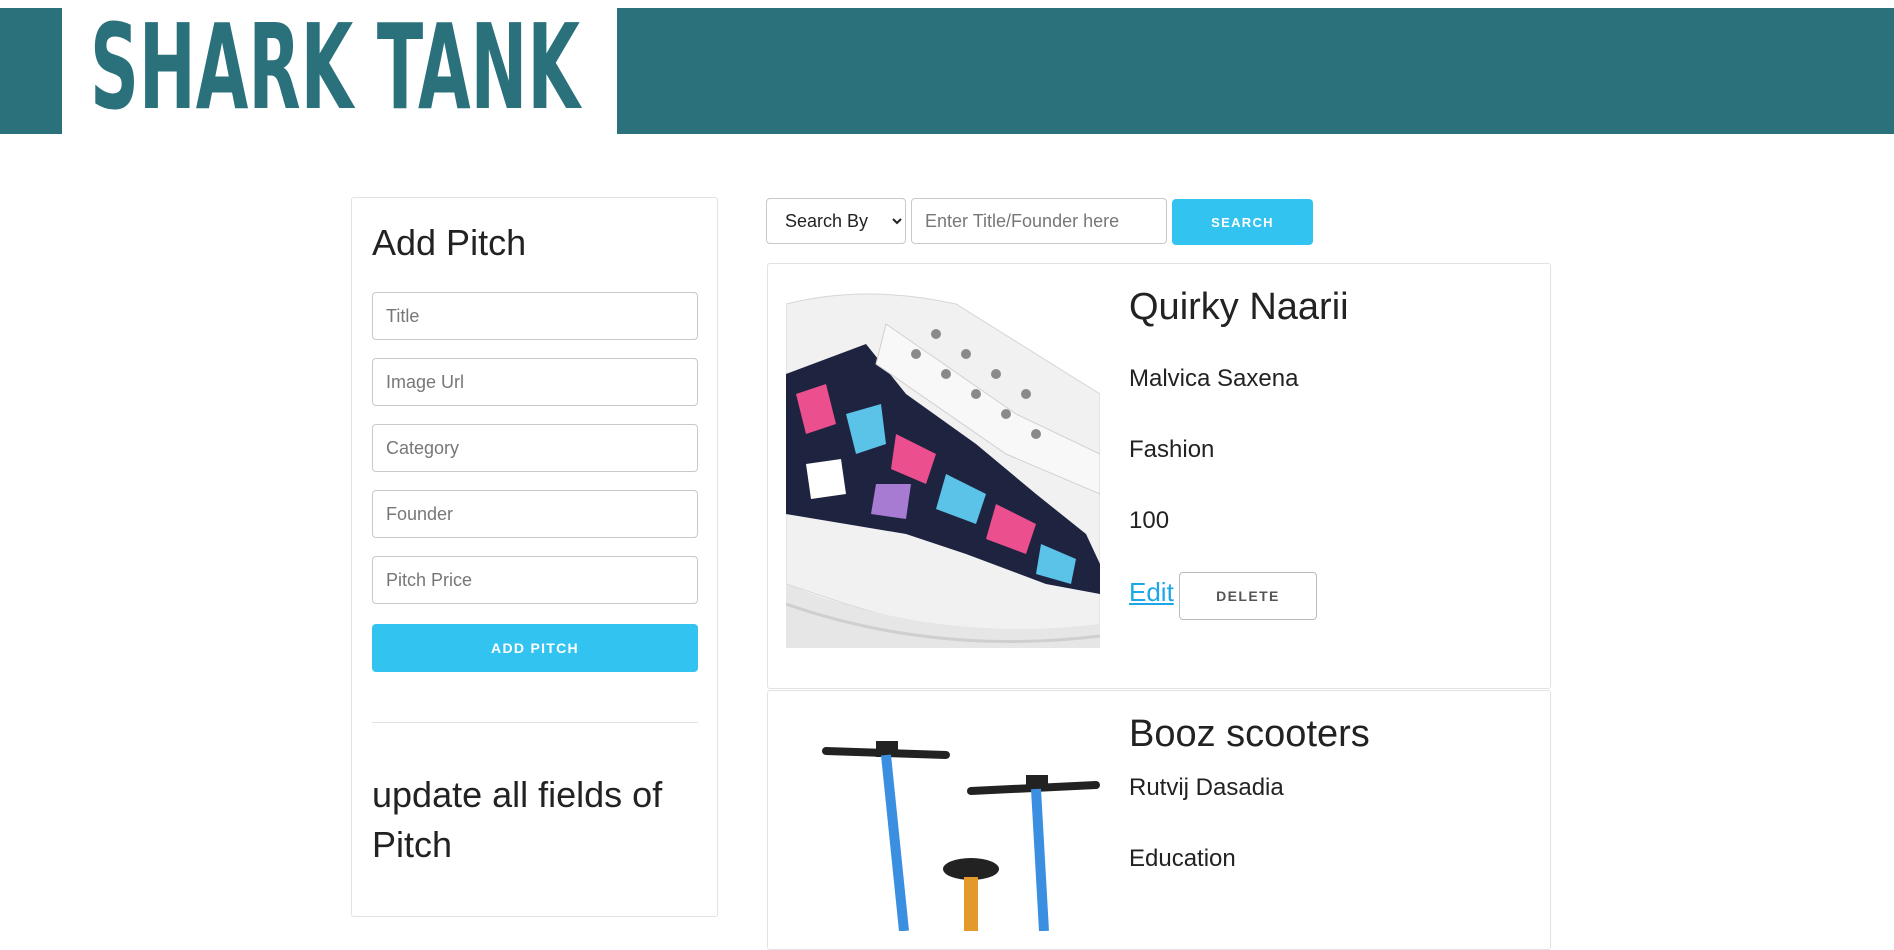  What do you see at coordinates (1214, 378) in the screenshot?
I see `pitch-founder: Malvica Saxena` at bounding box center [1214, 378].